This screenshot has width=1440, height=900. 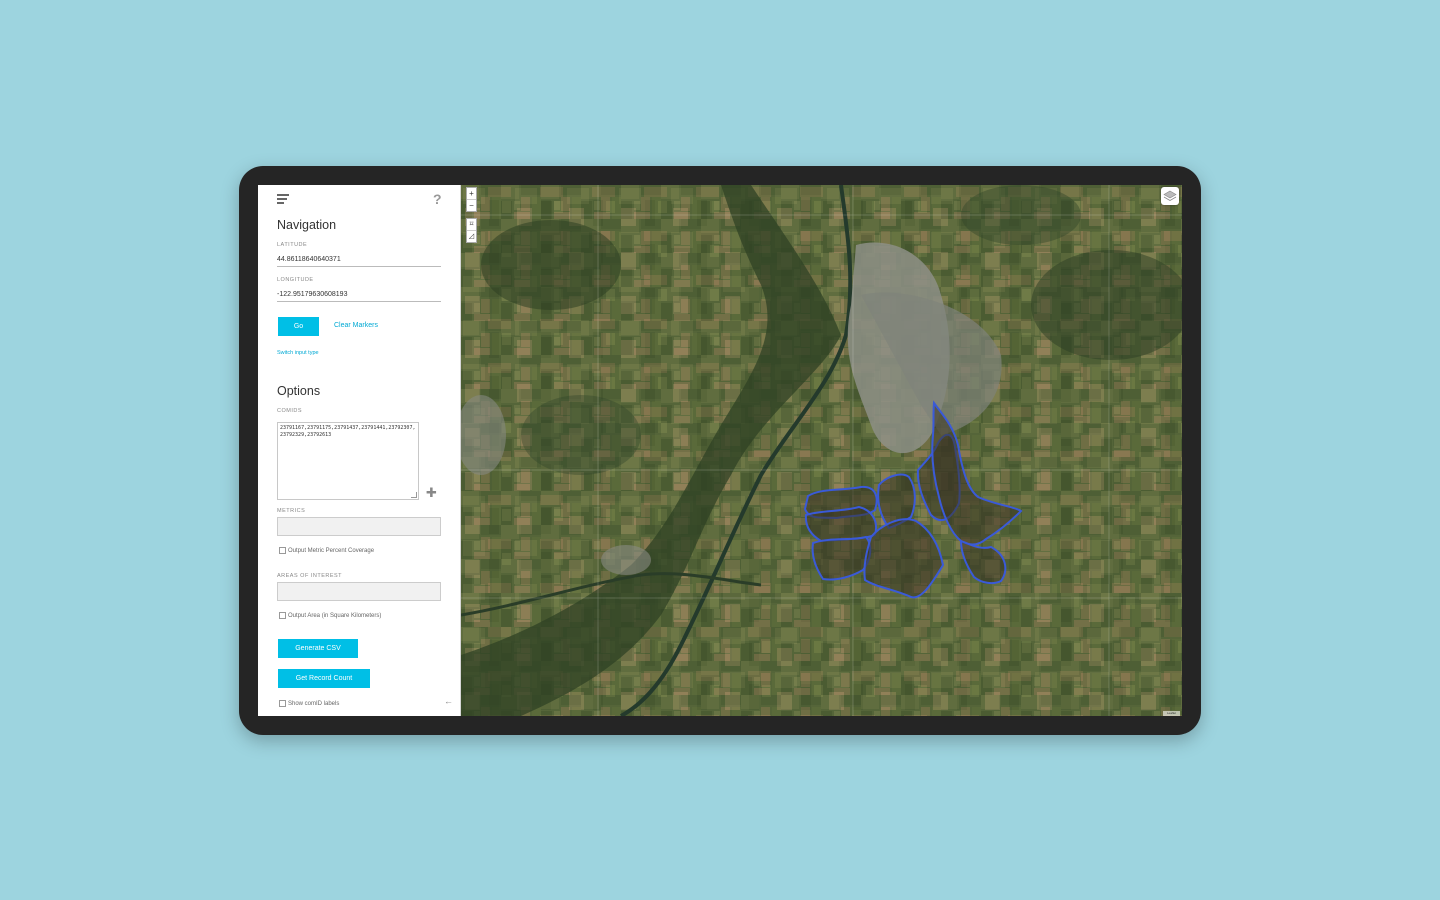 What do you see at coordinates (291, 511) in the screenshot?
I see `metrics-label: METRICS` at bounding box center [291, 511].